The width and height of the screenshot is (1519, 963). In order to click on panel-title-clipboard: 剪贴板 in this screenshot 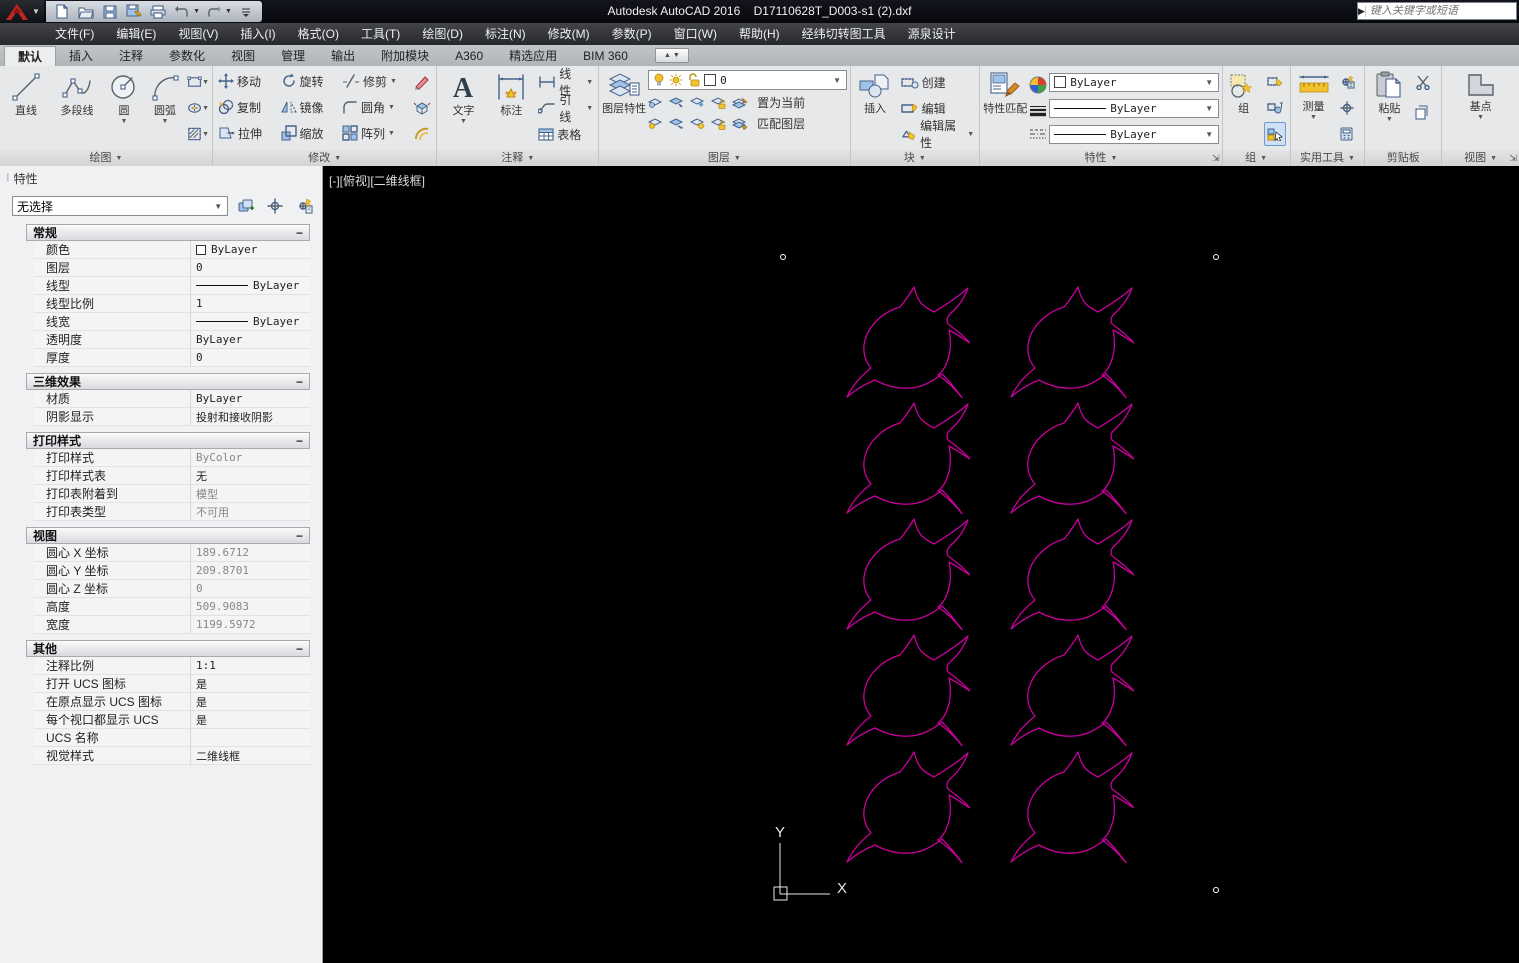, I will do `click(1403, 158)`.